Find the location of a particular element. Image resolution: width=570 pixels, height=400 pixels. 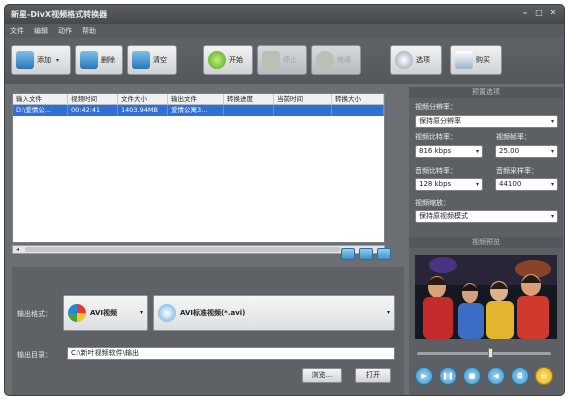

pause-button: ❚❚ is located at coordinates (448, 376).